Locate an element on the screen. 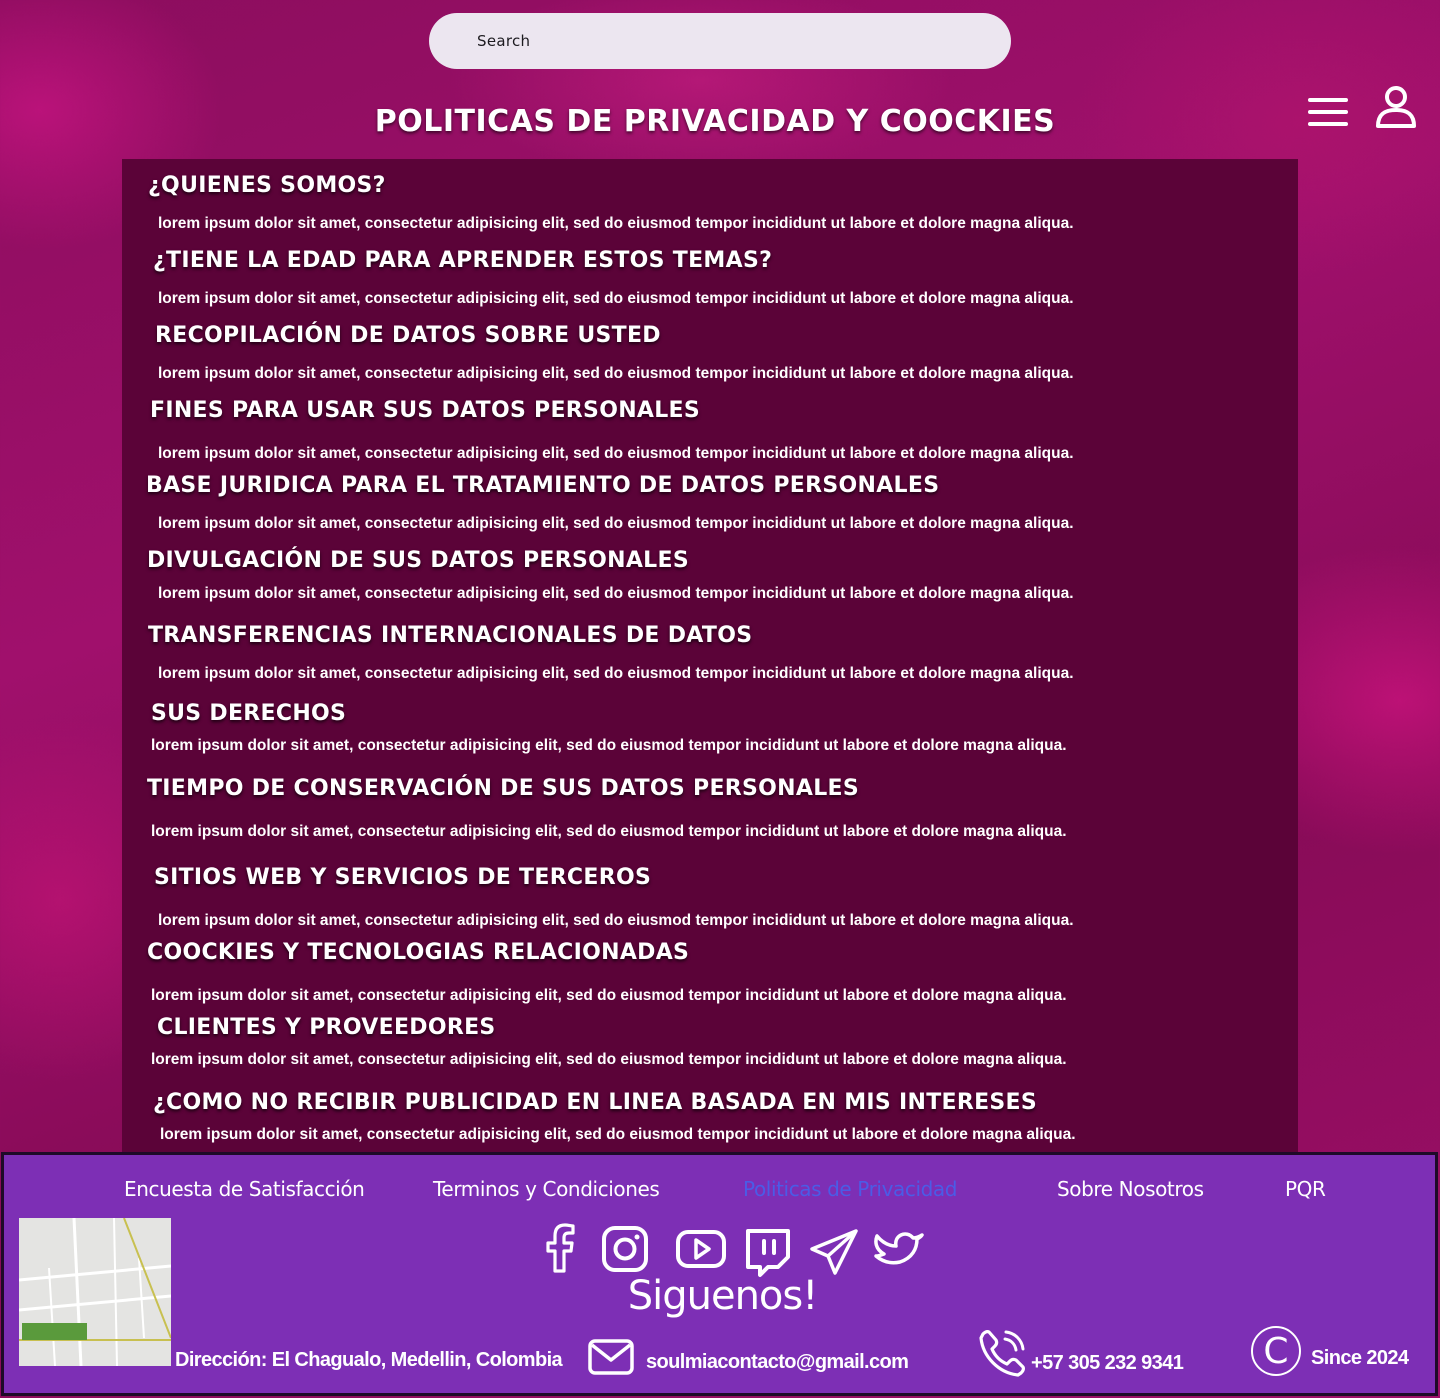 The height and width of the screenshot is (1398, 1440). search-bar is located at coordinates (720, 41).